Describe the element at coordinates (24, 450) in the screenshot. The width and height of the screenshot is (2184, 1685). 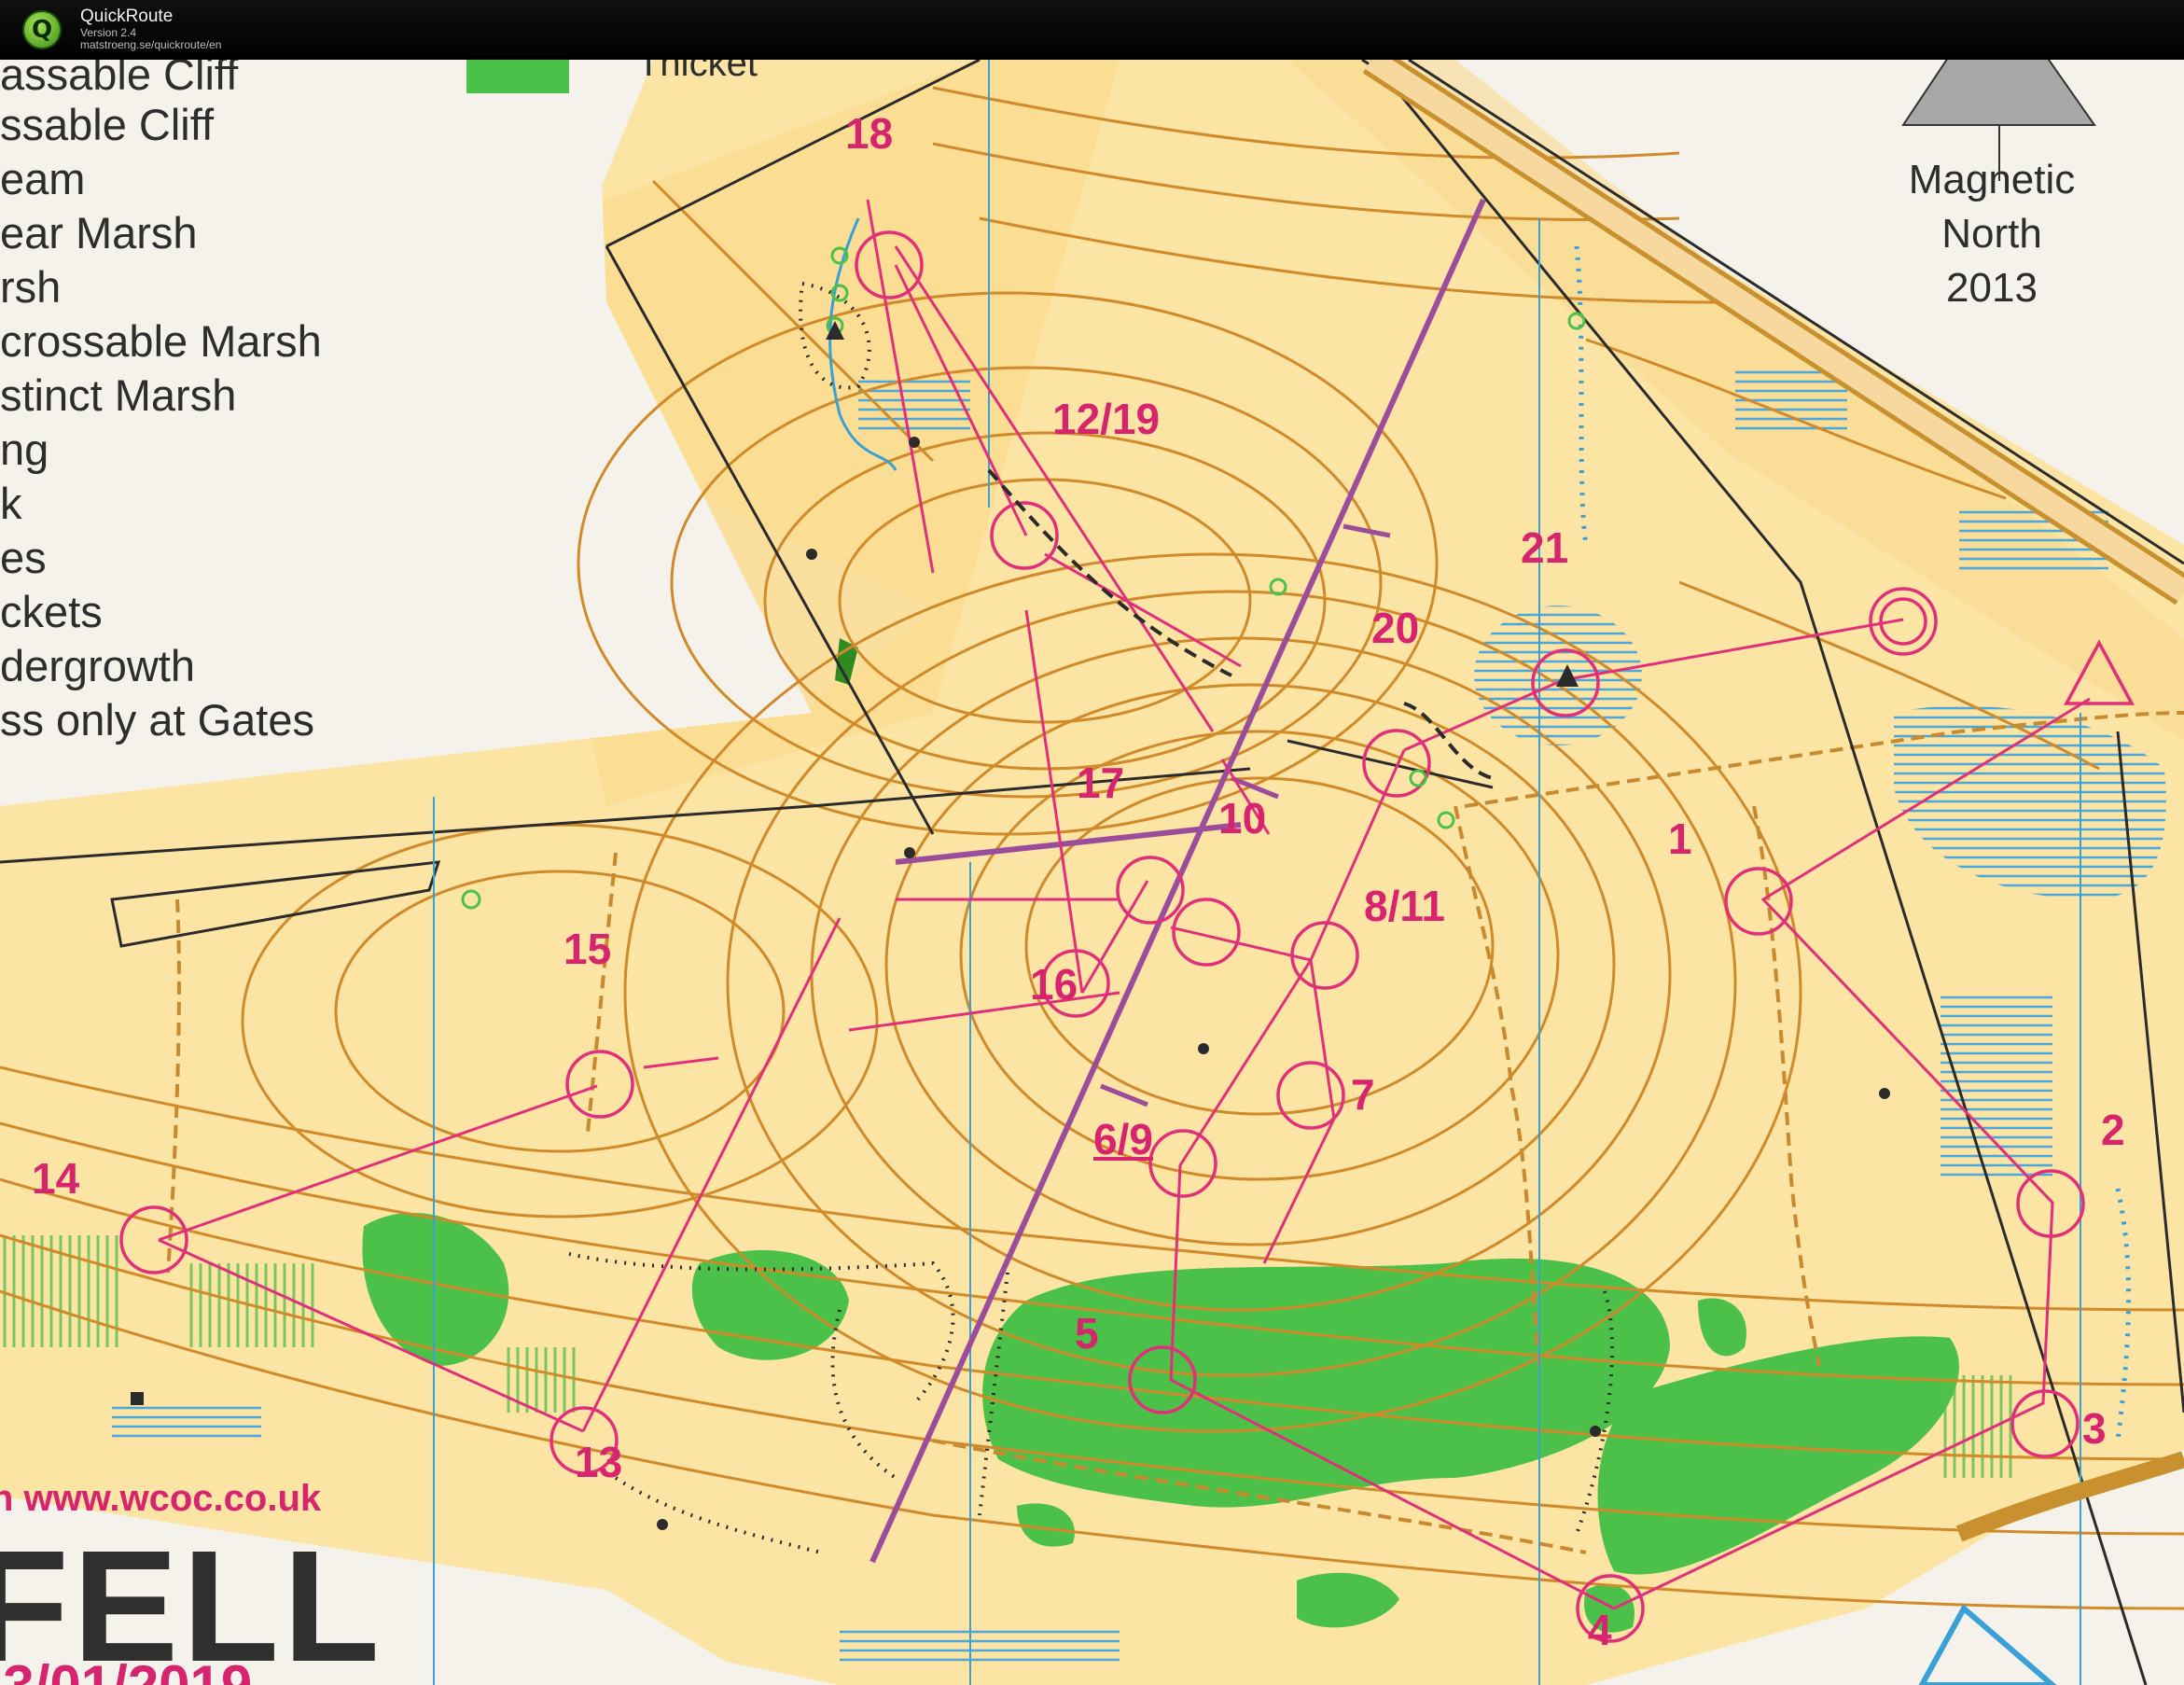
I see `legend-item: ng` at that location.